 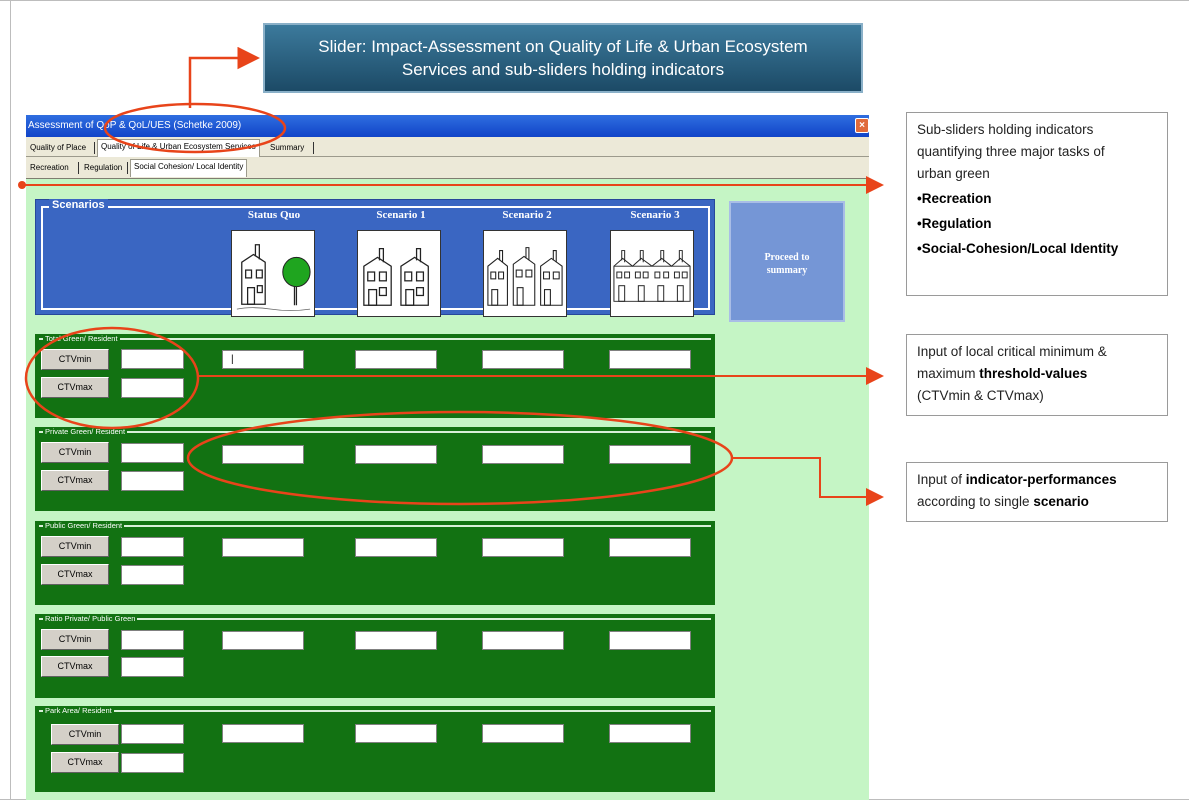 I want to click on row-houses-sketch-image, so click(x=652, y=273).